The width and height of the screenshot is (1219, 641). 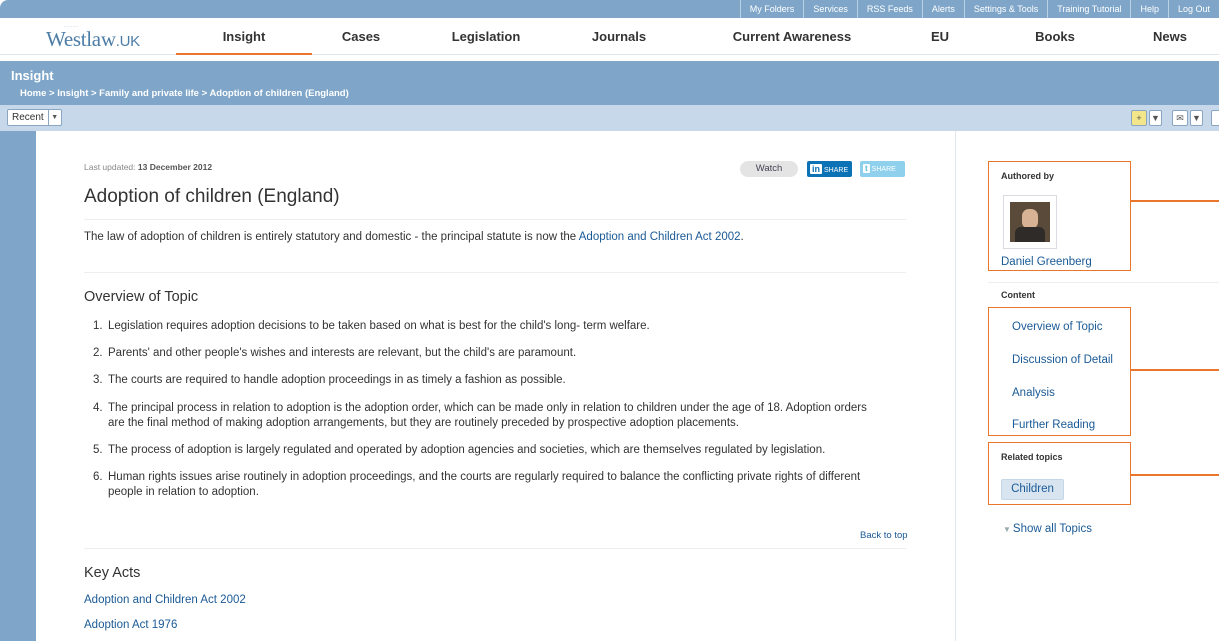 What do you see at coordinates (18, 386) in the screenshot?
I see `left-strip` at bounding box center [18, 386].